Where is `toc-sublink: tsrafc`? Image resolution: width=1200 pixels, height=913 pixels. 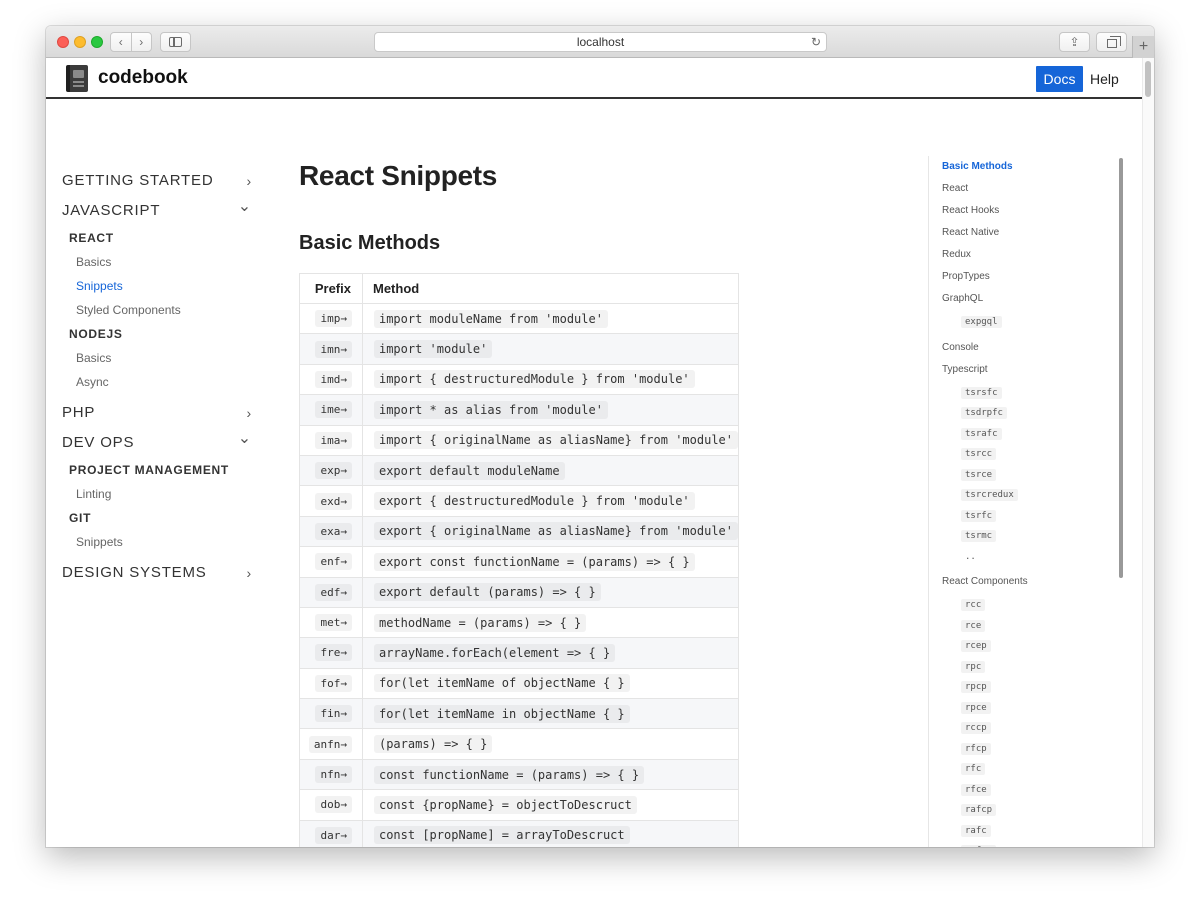 toc-sublink: tsrafc is located at coordinates (1018, 432).